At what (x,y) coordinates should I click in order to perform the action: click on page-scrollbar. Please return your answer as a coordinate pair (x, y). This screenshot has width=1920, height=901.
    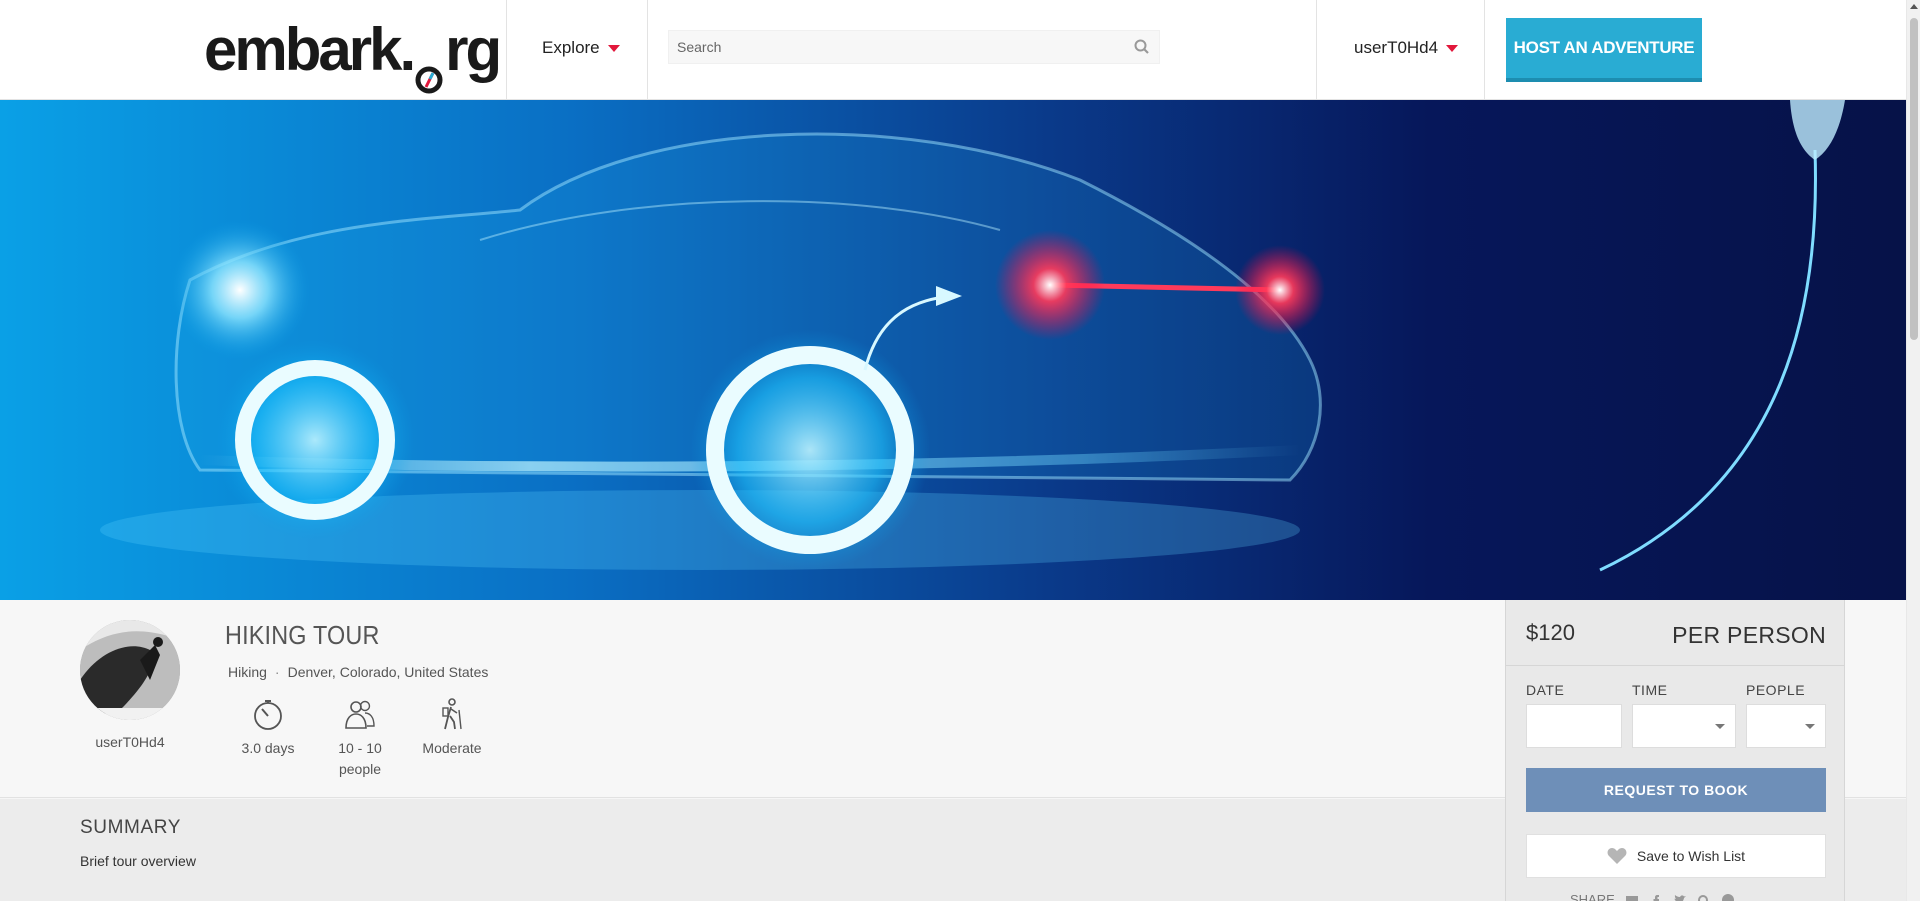
    Looking at the image, I should click on (1913, 450).